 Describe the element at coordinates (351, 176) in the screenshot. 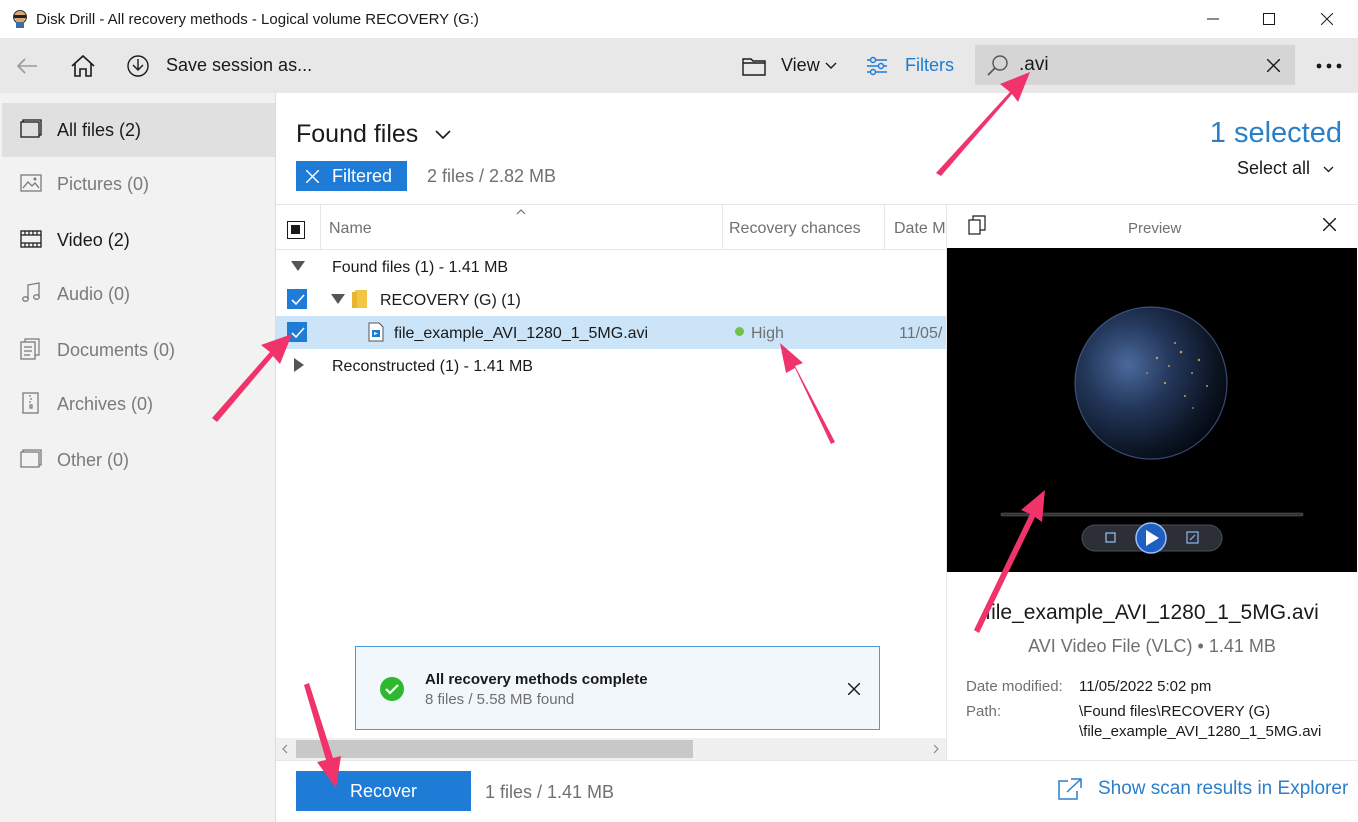

I see `filtered-button: Filtered` at that location.